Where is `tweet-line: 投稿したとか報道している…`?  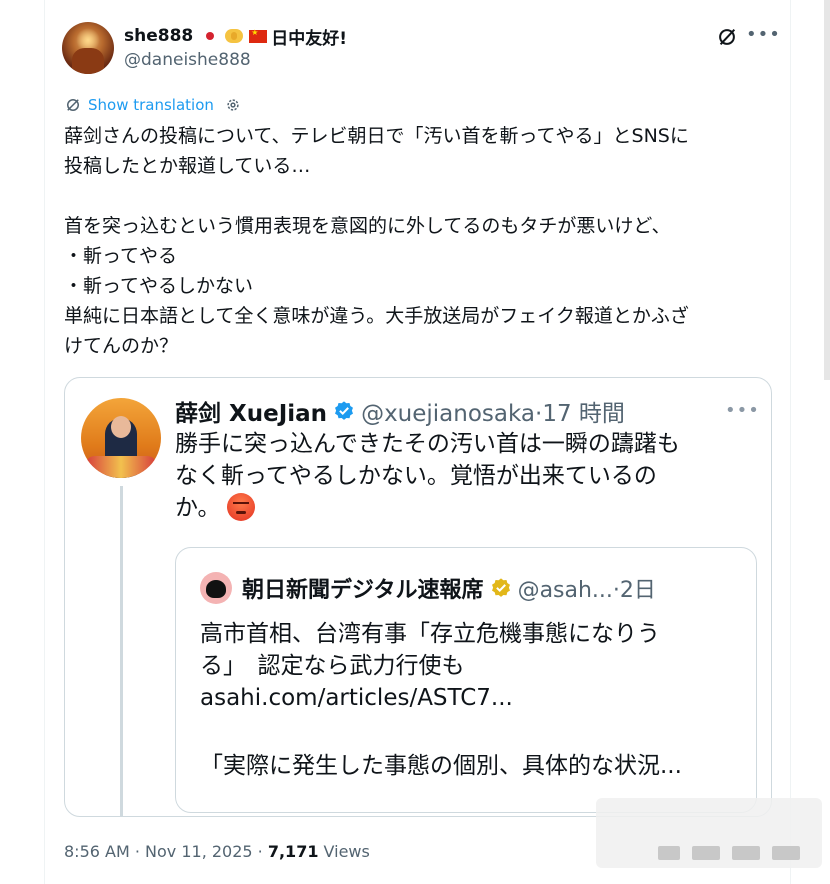 tweet-line: 投稿したとか報道している… is located at coordinates (187, 166).